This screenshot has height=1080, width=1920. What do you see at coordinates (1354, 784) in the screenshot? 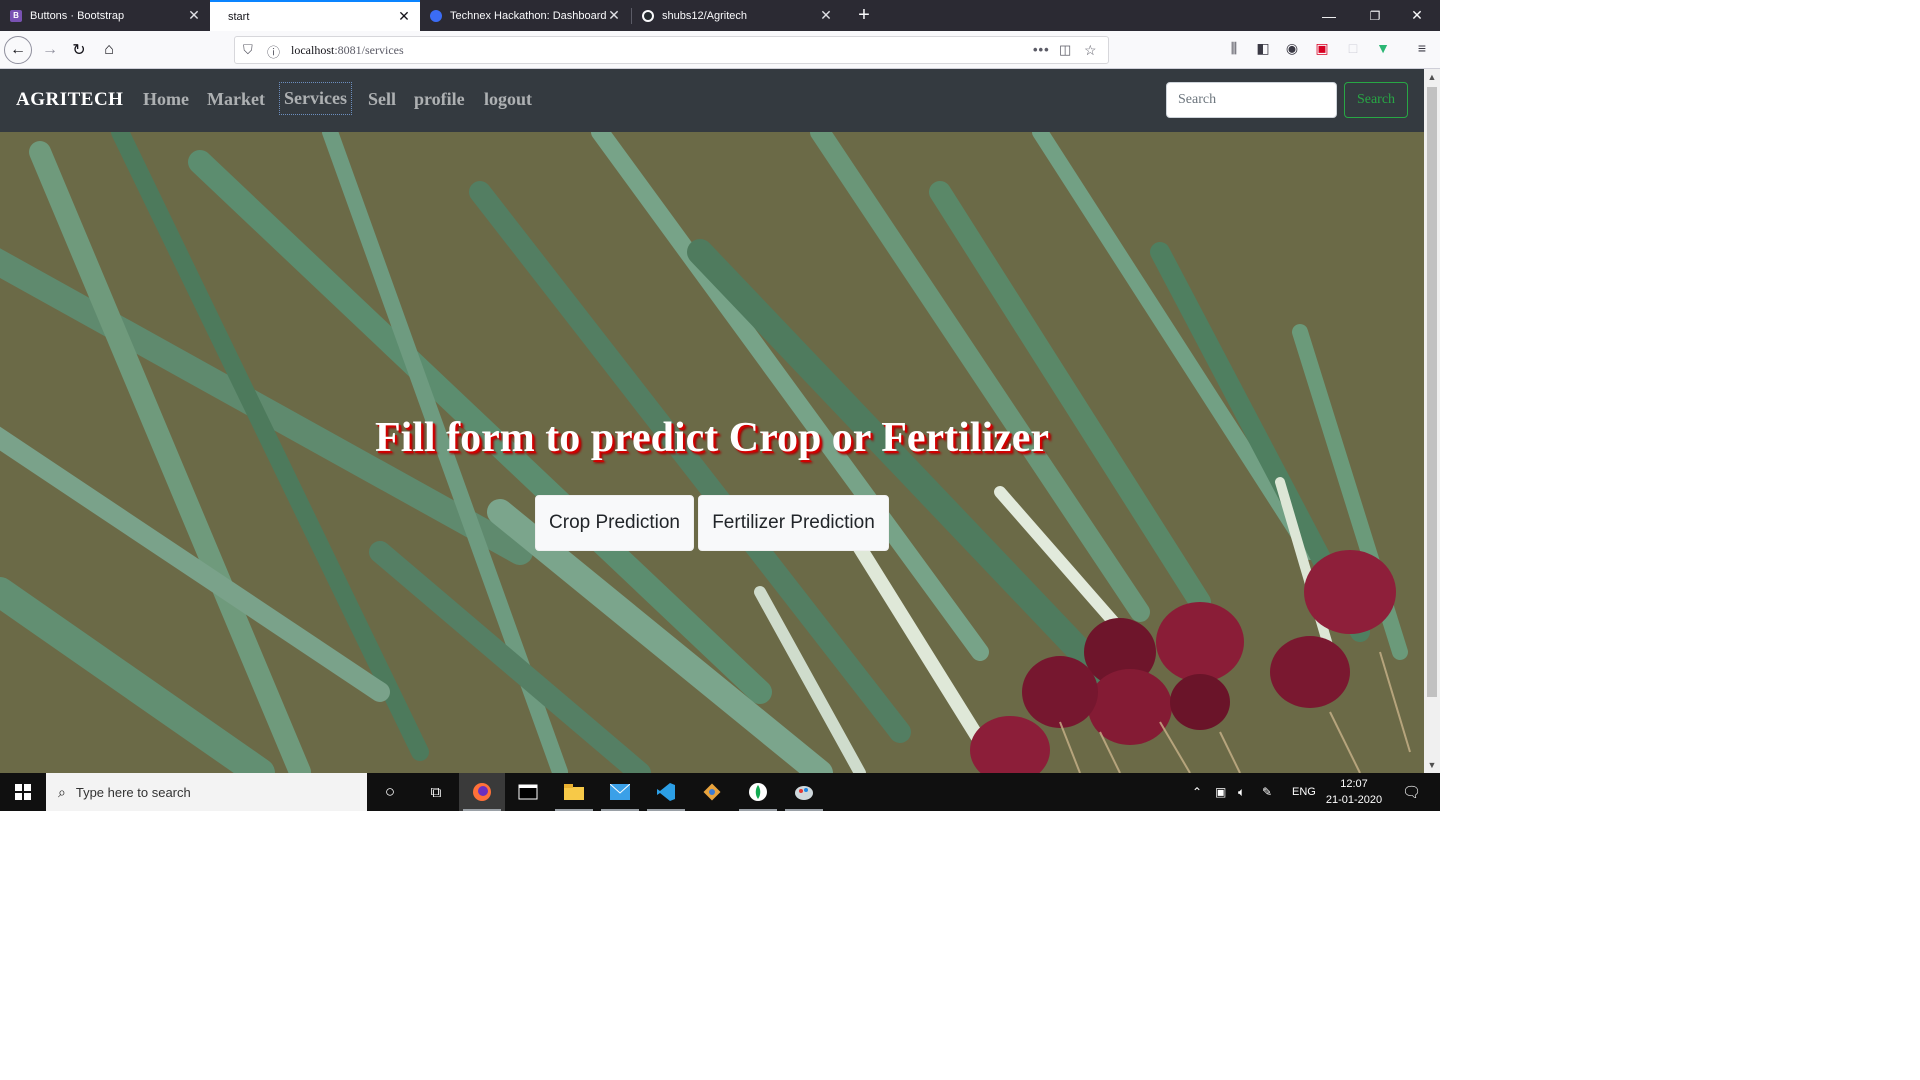
I see `clock-time: 12:07` at bounding box center [1354, 784].